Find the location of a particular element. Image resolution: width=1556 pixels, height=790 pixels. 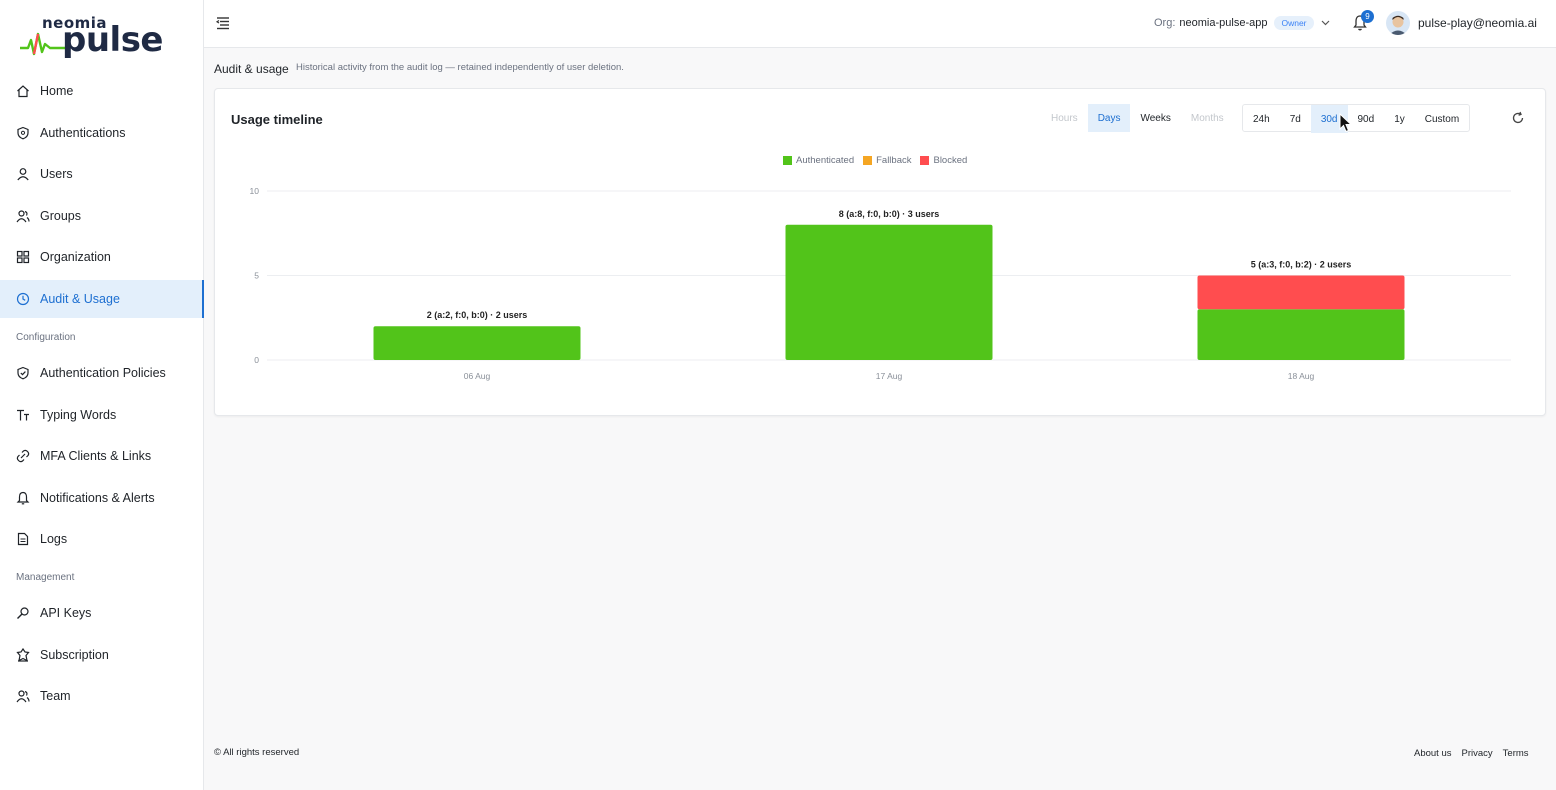

sidebar-item-api-keys: API Keys is located at coordinates (102, 613).